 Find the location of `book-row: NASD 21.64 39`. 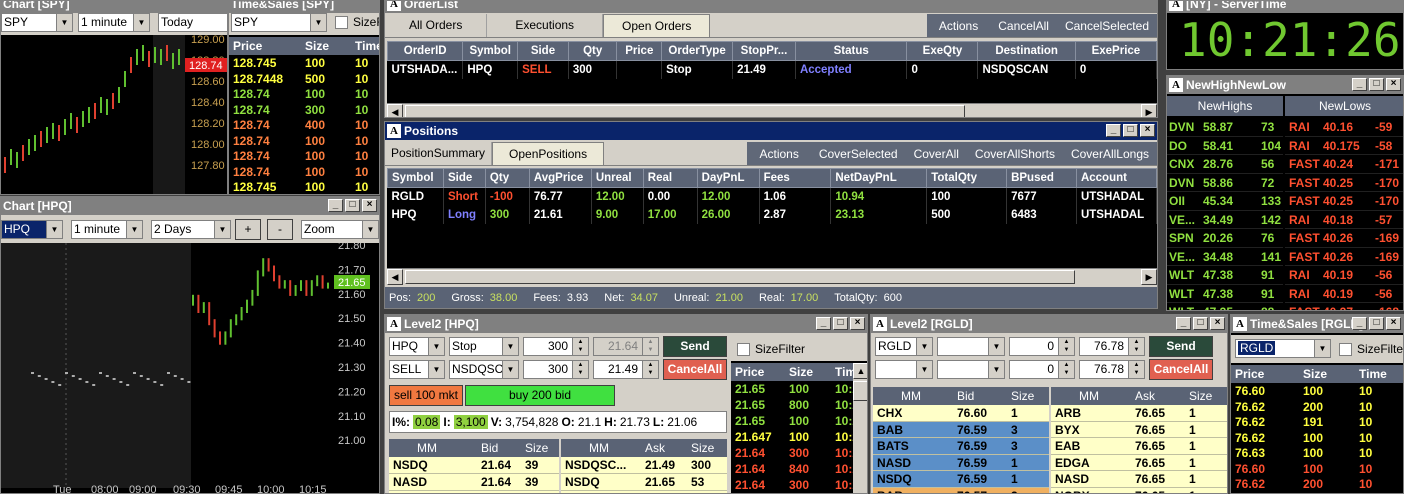

book-row: NASD 21.64 39 is located at coordinates (474, 482).